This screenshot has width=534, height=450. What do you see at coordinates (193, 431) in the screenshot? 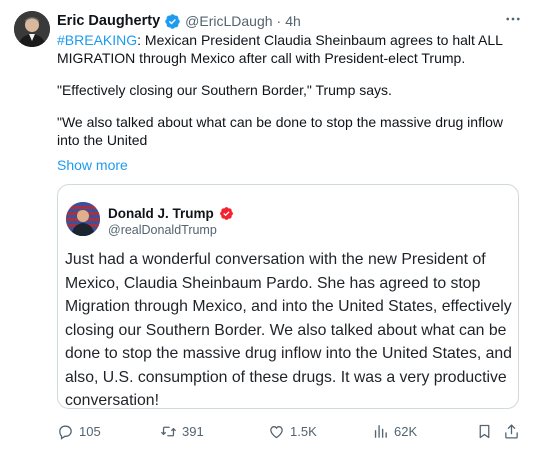
I see `repost-count: 391` at bounding box center [193, 431].